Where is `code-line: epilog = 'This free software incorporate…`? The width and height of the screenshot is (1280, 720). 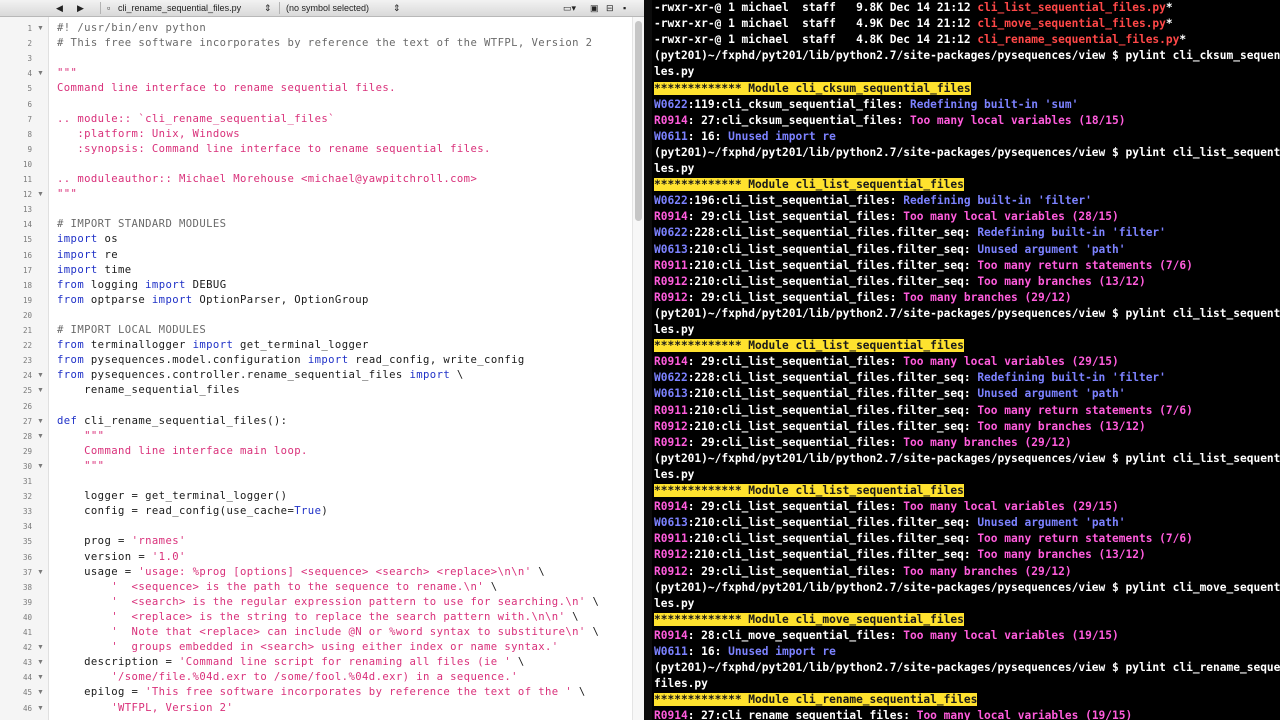 code-line: epilog = 'This free software incorporate… is located at coordinates (321, 692).